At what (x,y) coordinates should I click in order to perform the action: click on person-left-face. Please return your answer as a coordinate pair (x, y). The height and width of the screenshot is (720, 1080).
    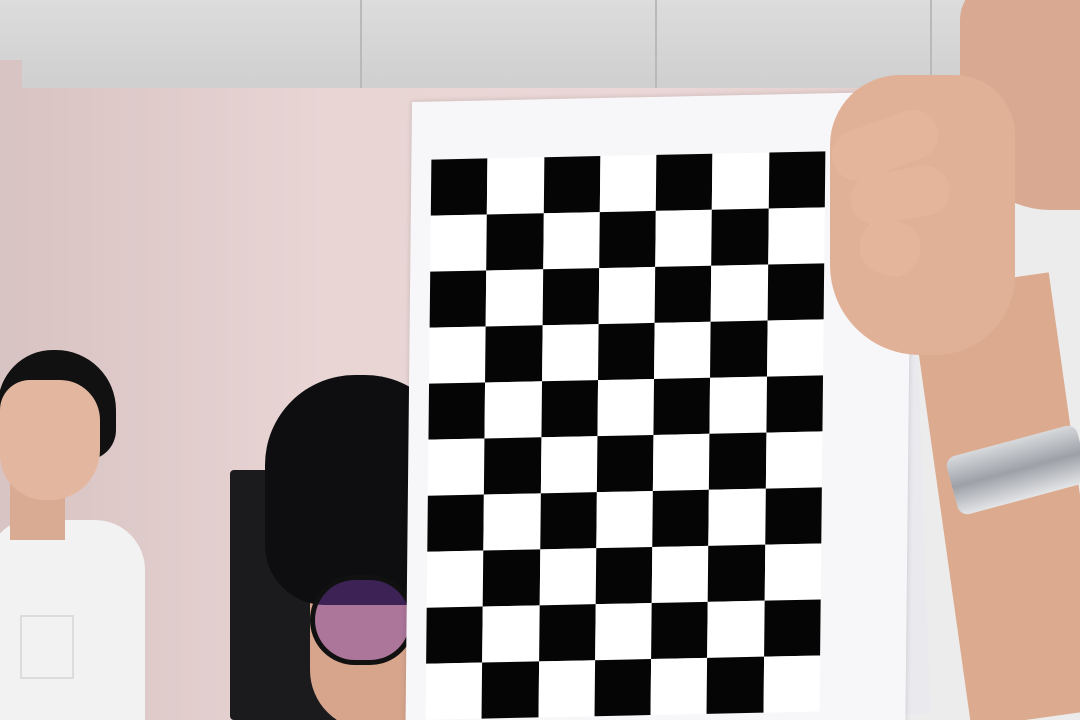
    Looking at the image, I should click on (50, 440).